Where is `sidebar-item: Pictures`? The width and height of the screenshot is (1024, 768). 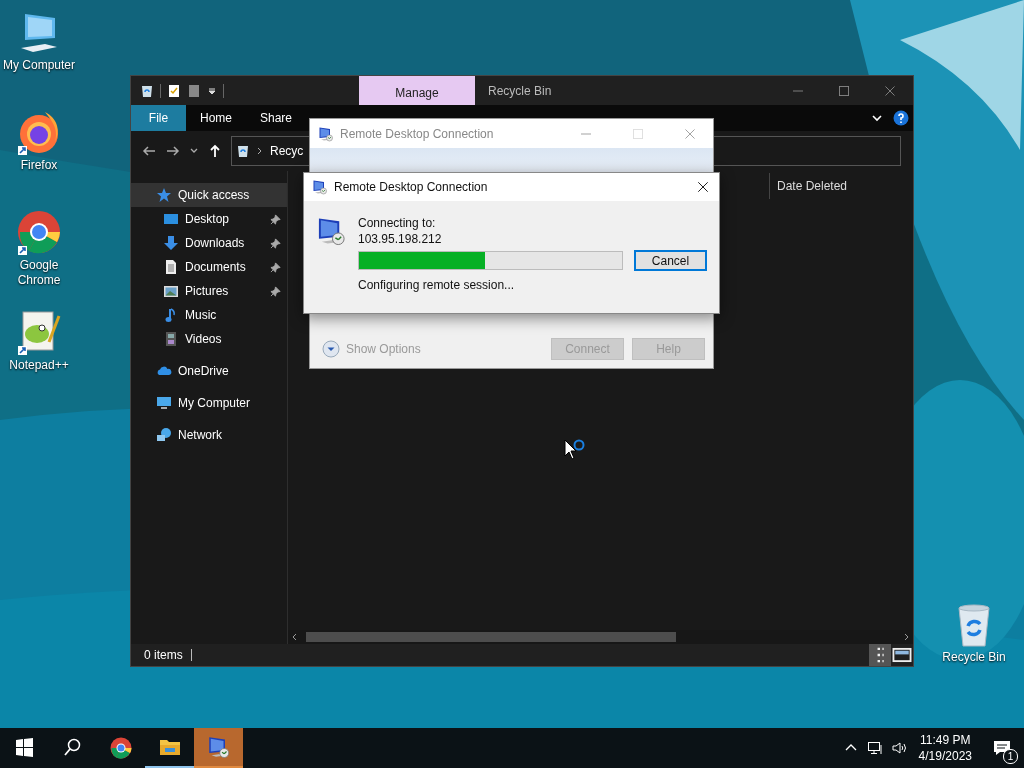 sidebar-item: Pictures is located at coordinates (209, 291).